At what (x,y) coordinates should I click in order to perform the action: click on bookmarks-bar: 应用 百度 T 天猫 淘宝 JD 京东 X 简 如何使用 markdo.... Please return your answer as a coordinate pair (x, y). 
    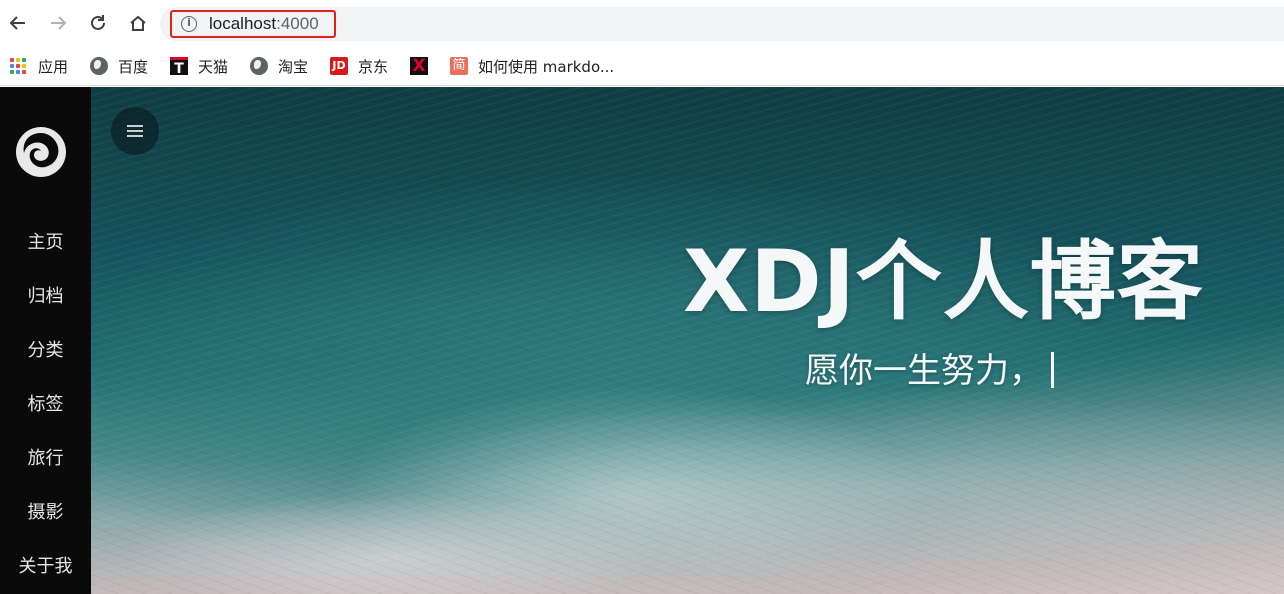
    Looking at the image, I should click on (642, 66).